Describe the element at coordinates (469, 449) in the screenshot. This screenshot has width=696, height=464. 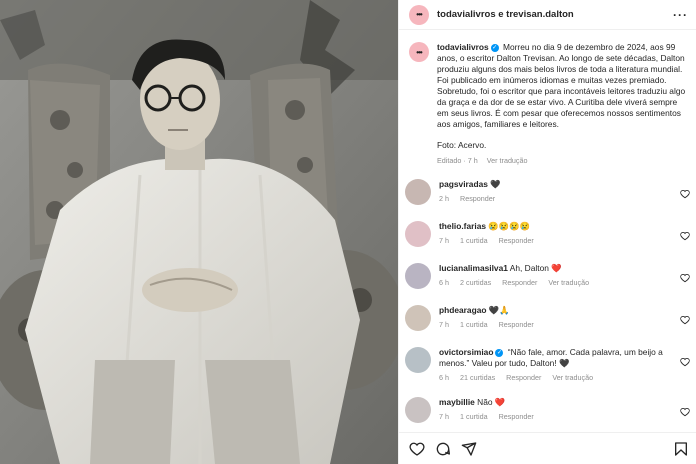
I see `share-icon` at that location.